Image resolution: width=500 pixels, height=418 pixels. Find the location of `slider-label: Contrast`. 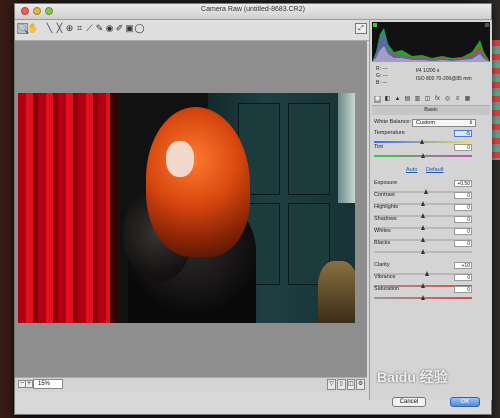

slider-label: Contrast is located at coordinates (384, 195).